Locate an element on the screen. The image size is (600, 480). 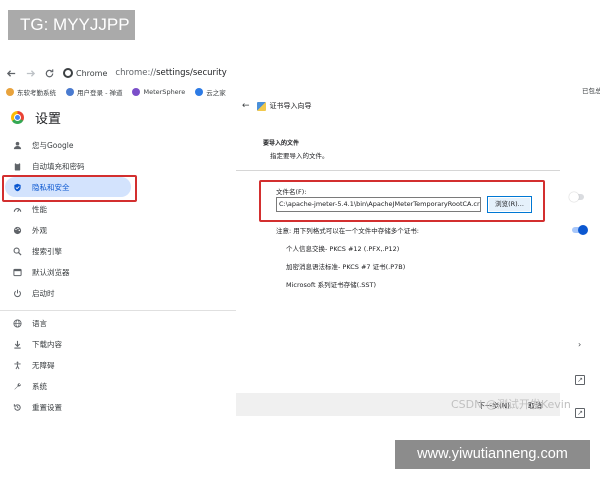
chevron-right-icon: › is located at coordinates (579, 344).